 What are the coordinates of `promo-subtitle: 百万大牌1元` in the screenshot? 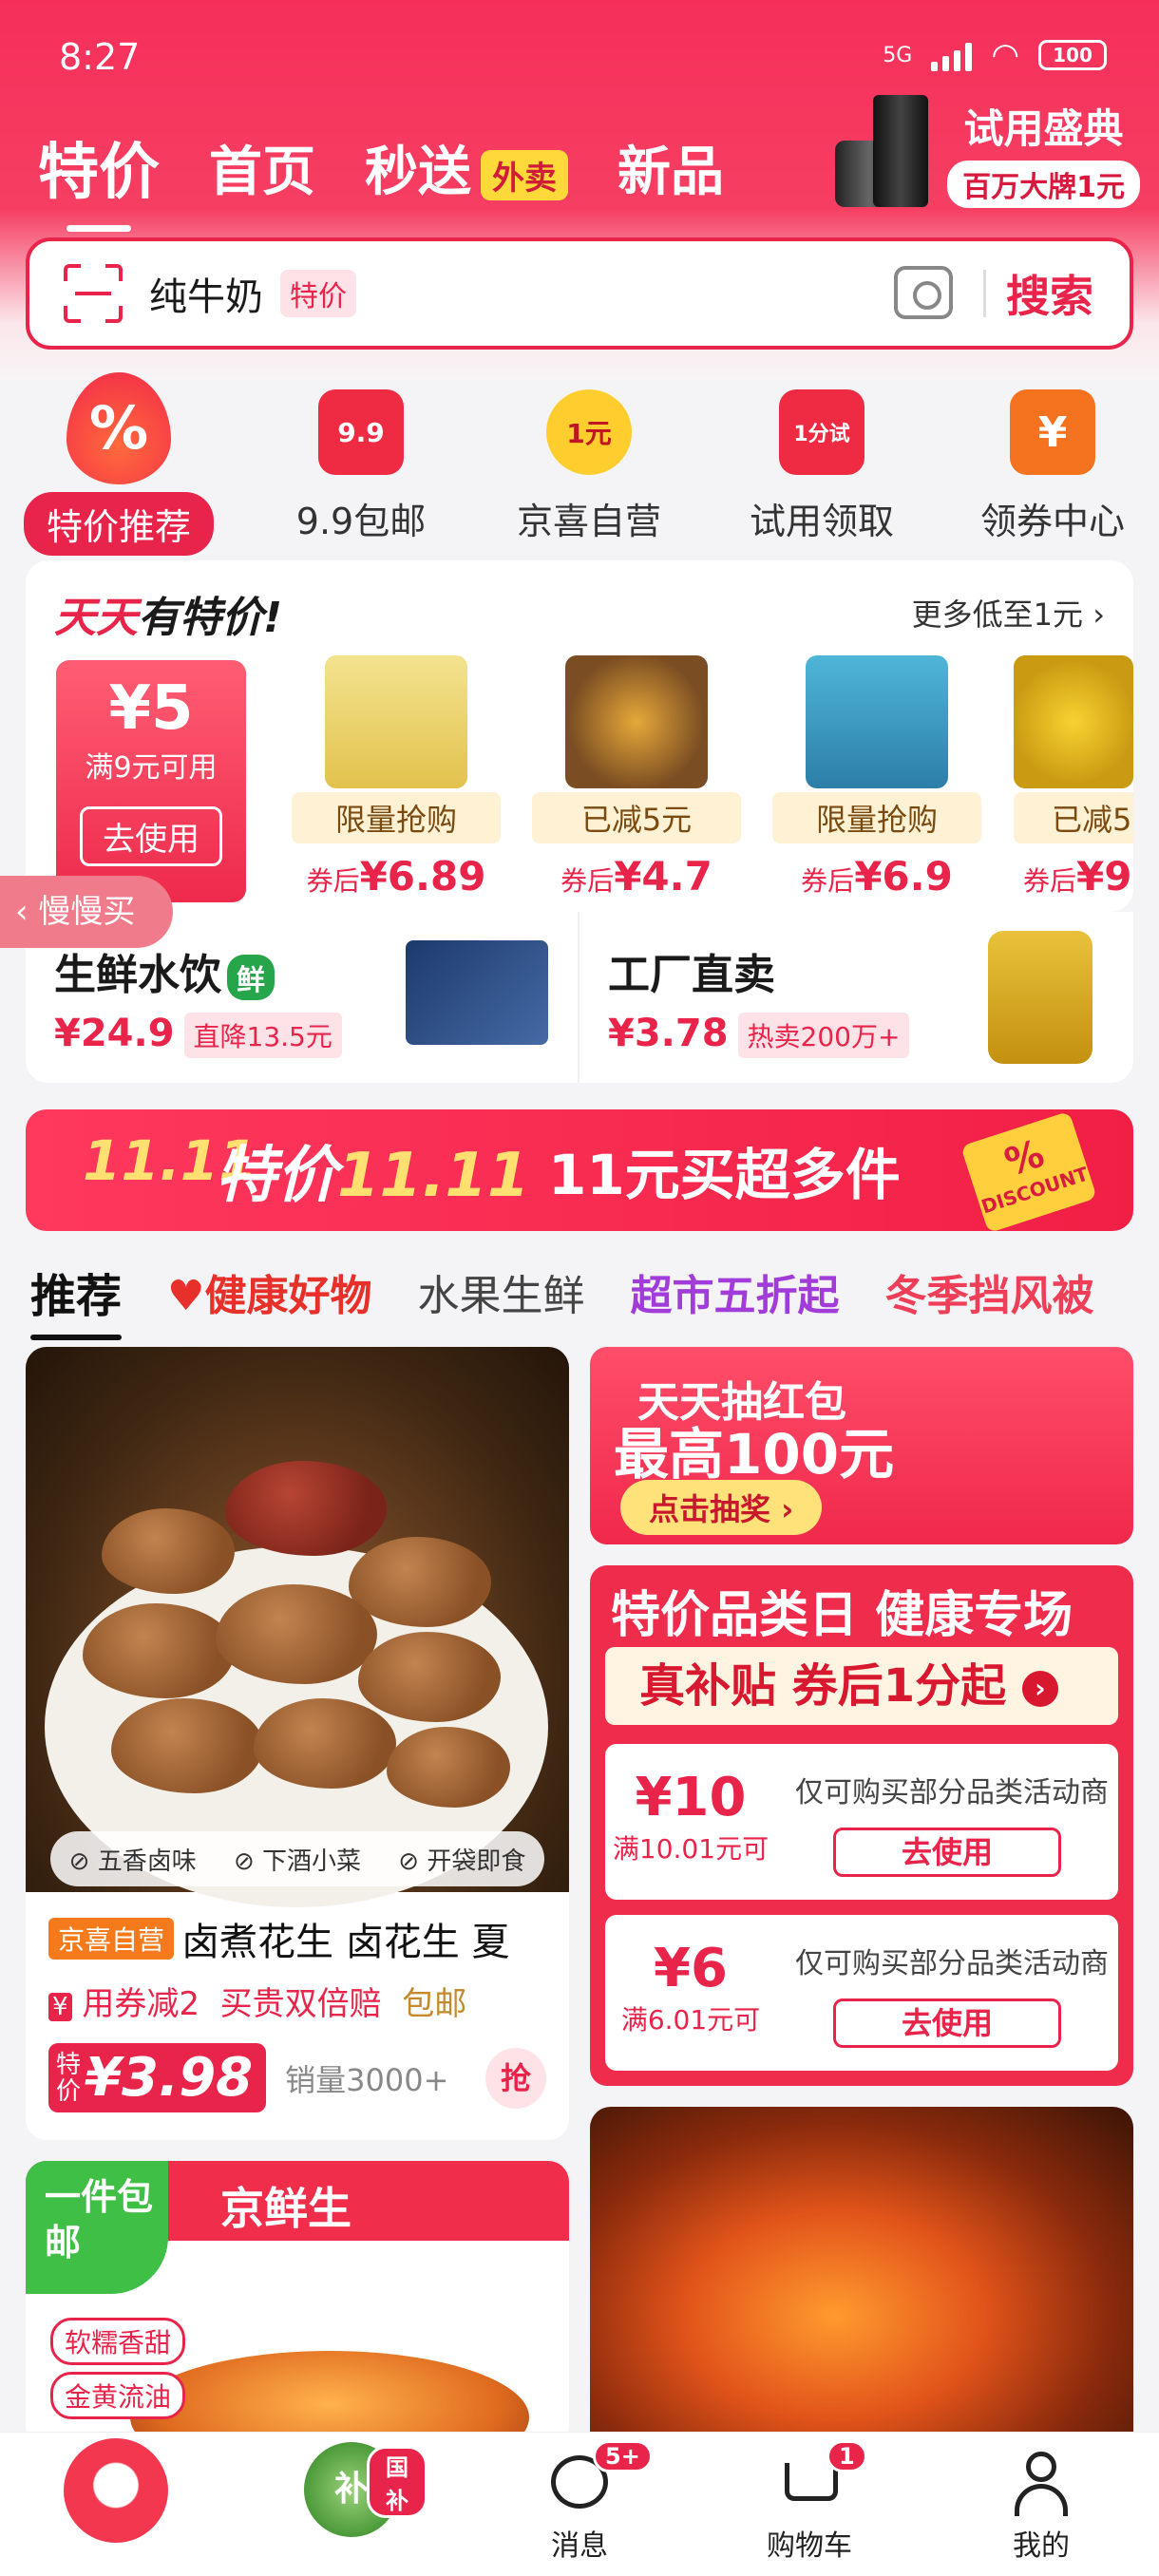 It's located at (1043, 184).